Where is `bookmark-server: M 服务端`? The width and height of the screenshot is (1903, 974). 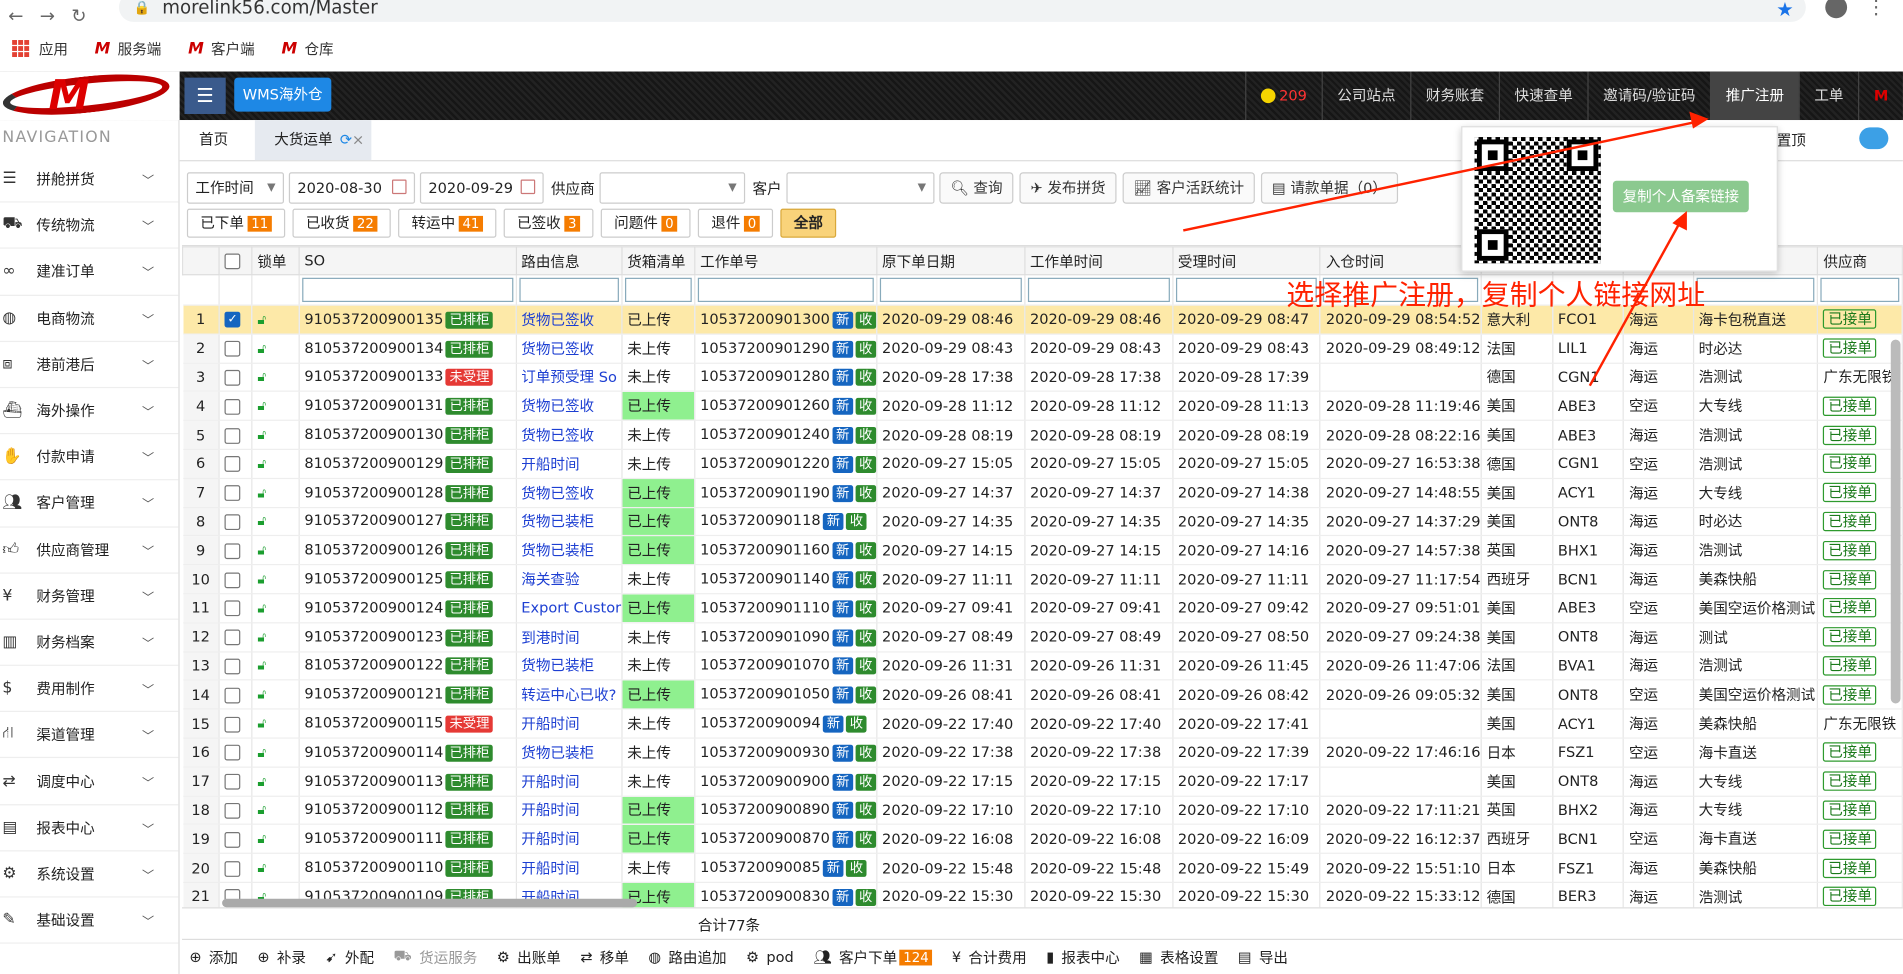 bookmark-server: M 服务端 is located at coordinates (128, 48).